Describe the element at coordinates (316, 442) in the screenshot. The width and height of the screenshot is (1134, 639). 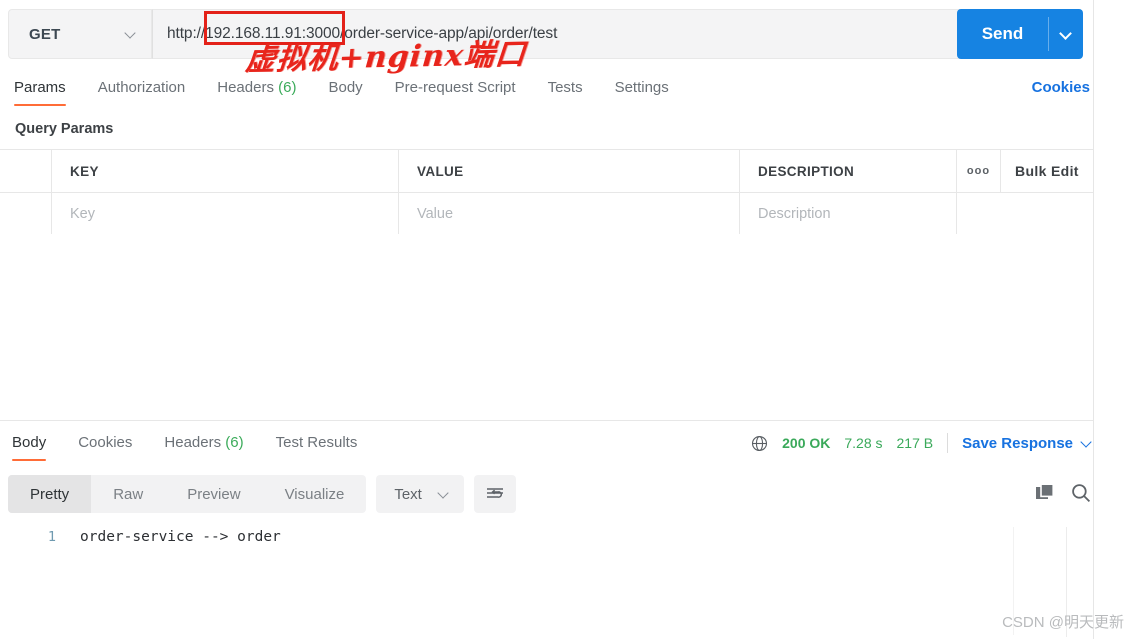
I see `response-tab-test-results-label: Test Results` at that location.